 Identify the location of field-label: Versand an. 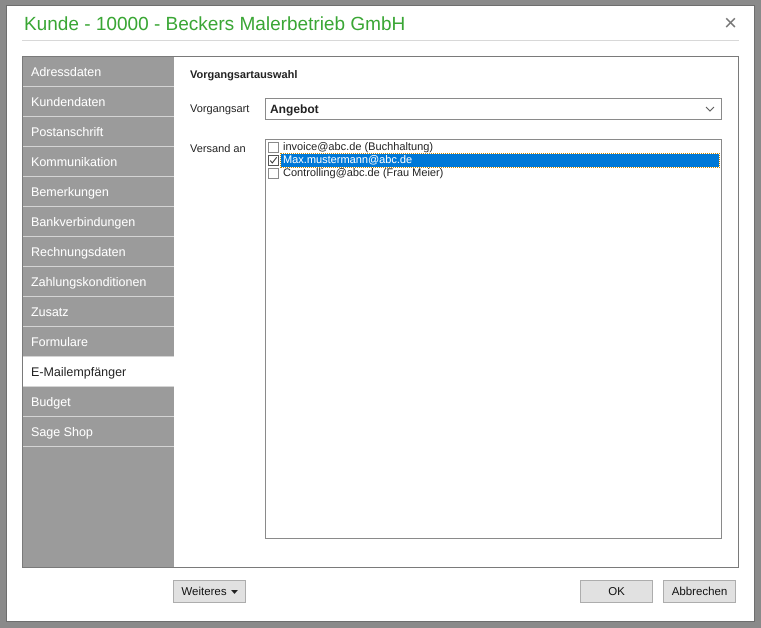
(218, 148).